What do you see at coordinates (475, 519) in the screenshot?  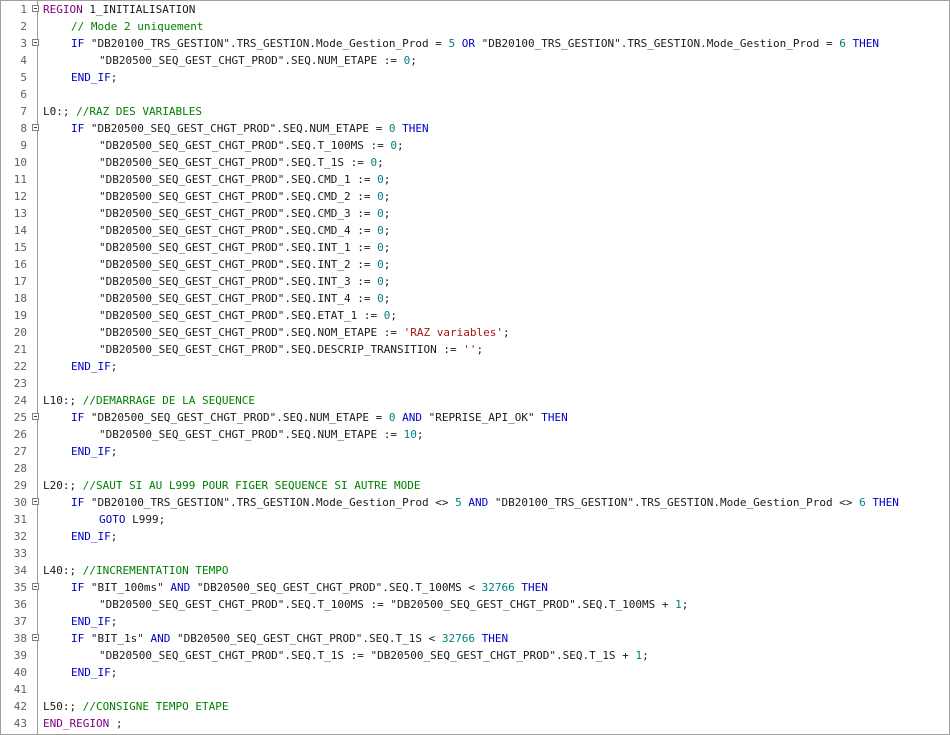 I see `code-line: 31 GOTO L999;` at bounding box center [475, 519].